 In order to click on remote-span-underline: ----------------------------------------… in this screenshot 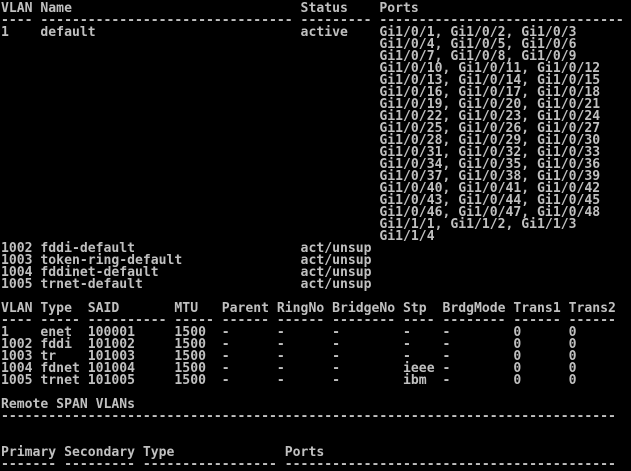, I will do `click(308, 416)`.